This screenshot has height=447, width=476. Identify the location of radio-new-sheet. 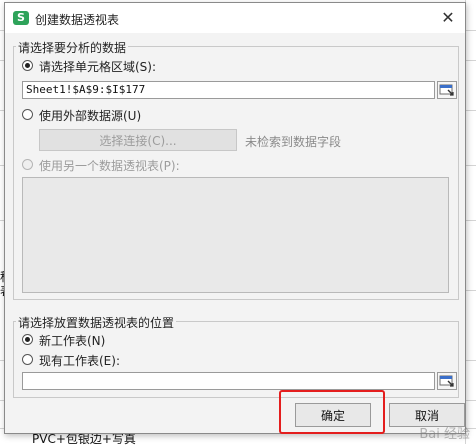
(27, 339).